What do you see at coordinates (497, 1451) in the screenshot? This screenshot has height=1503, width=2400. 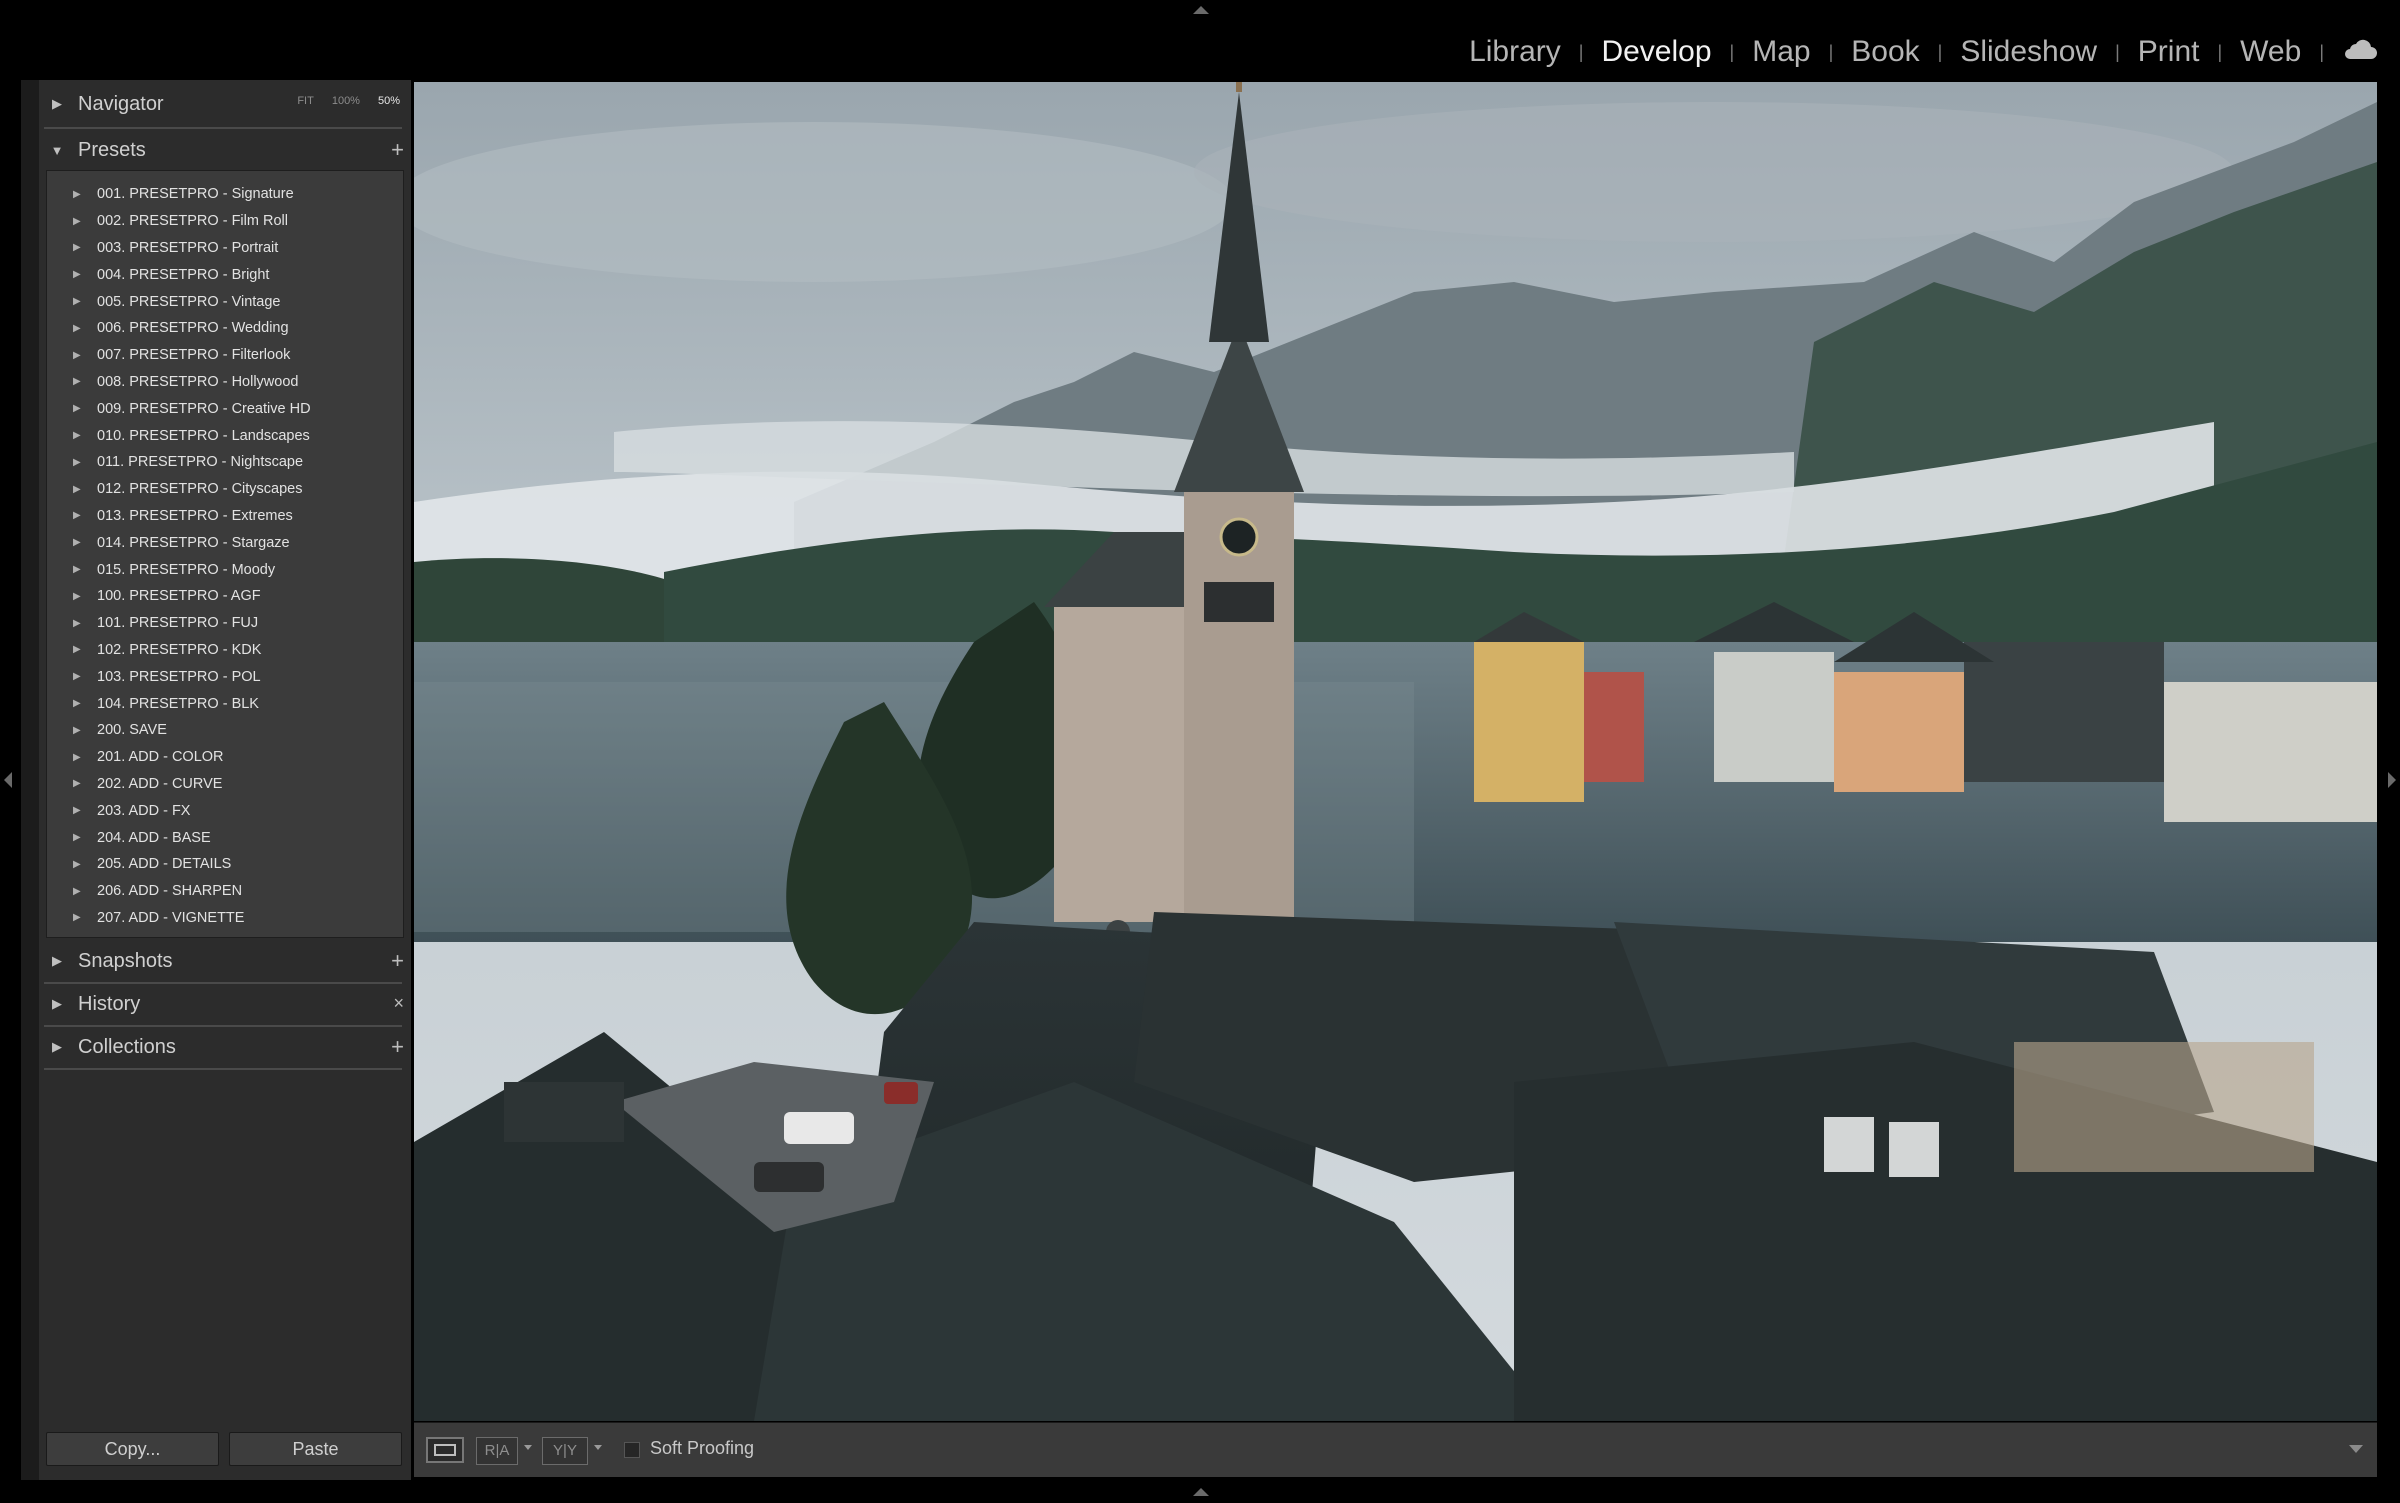 I see `before-after-button: R|A` at bounding box center [497, 1451].